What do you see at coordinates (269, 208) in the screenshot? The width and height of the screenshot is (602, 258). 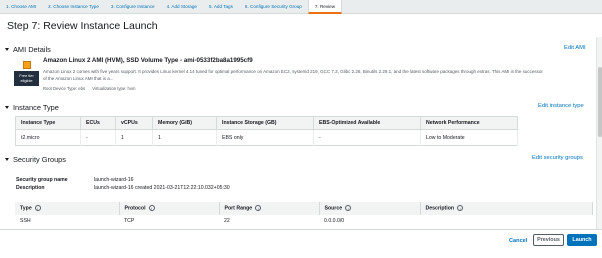 I see `column-header: Port Range i` at bounding box center [269, 208].